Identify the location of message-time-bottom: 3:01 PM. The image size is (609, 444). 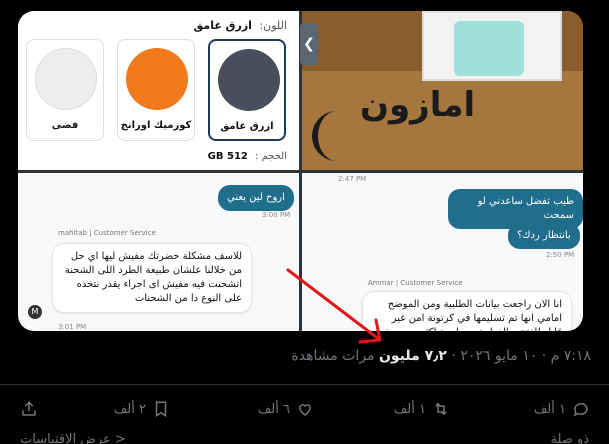
(72, 327).